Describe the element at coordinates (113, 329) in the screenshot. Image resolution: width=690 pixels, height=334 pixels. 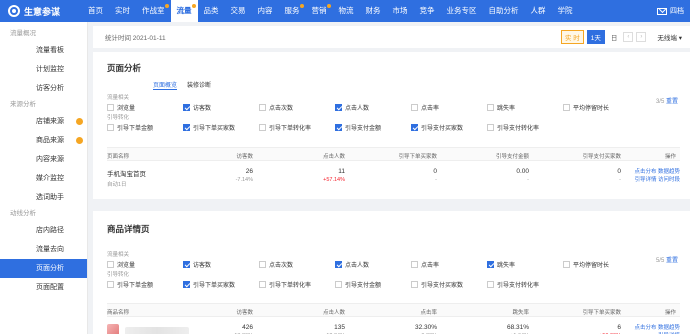
I see `product-thumbnail` at that location.